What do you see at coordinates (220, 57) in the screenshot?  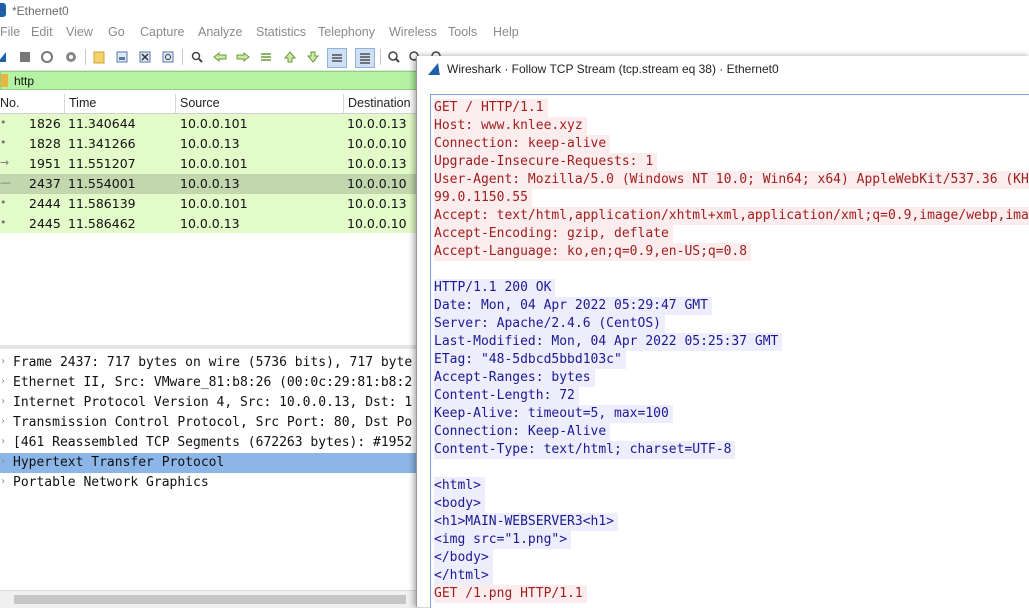 I see `back-icon` at bounding box center [220, 57].